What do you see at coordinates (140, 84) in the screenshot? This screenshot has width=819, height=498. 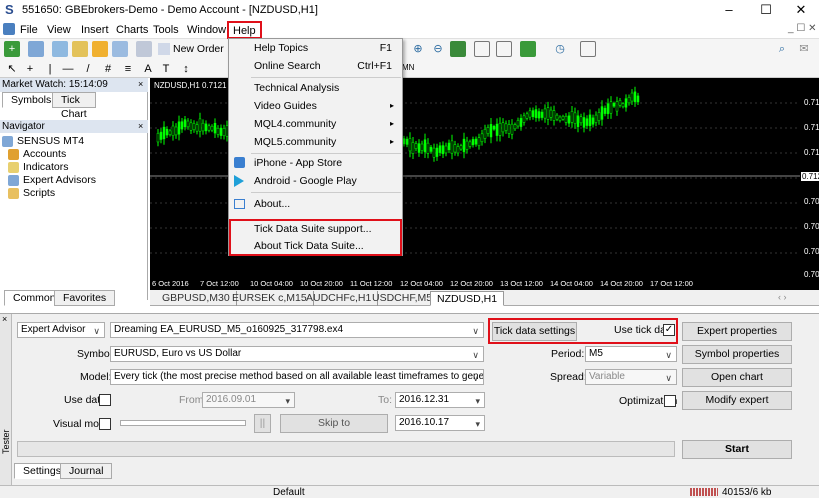 I see `market-watch-close-icon: ×` at bounding box center [140, 84].